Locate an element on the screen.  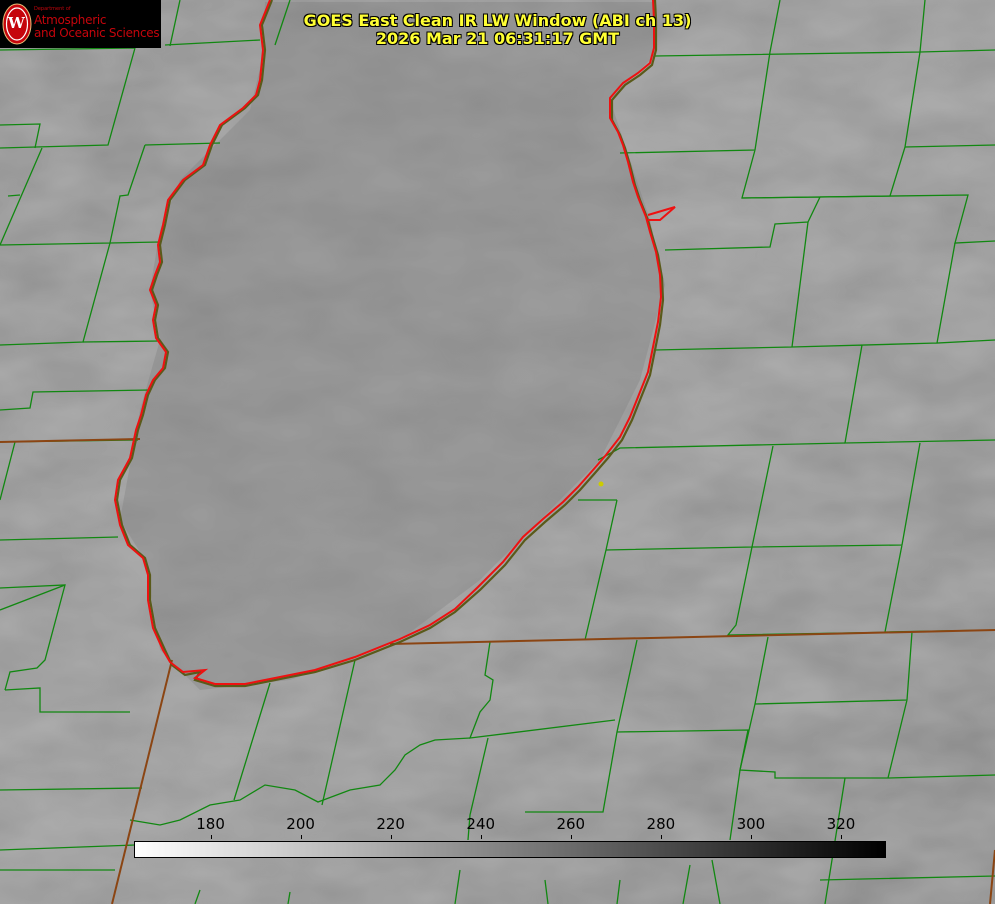
colorbar-tick-label: 320 is located at coordinates (841, 824).